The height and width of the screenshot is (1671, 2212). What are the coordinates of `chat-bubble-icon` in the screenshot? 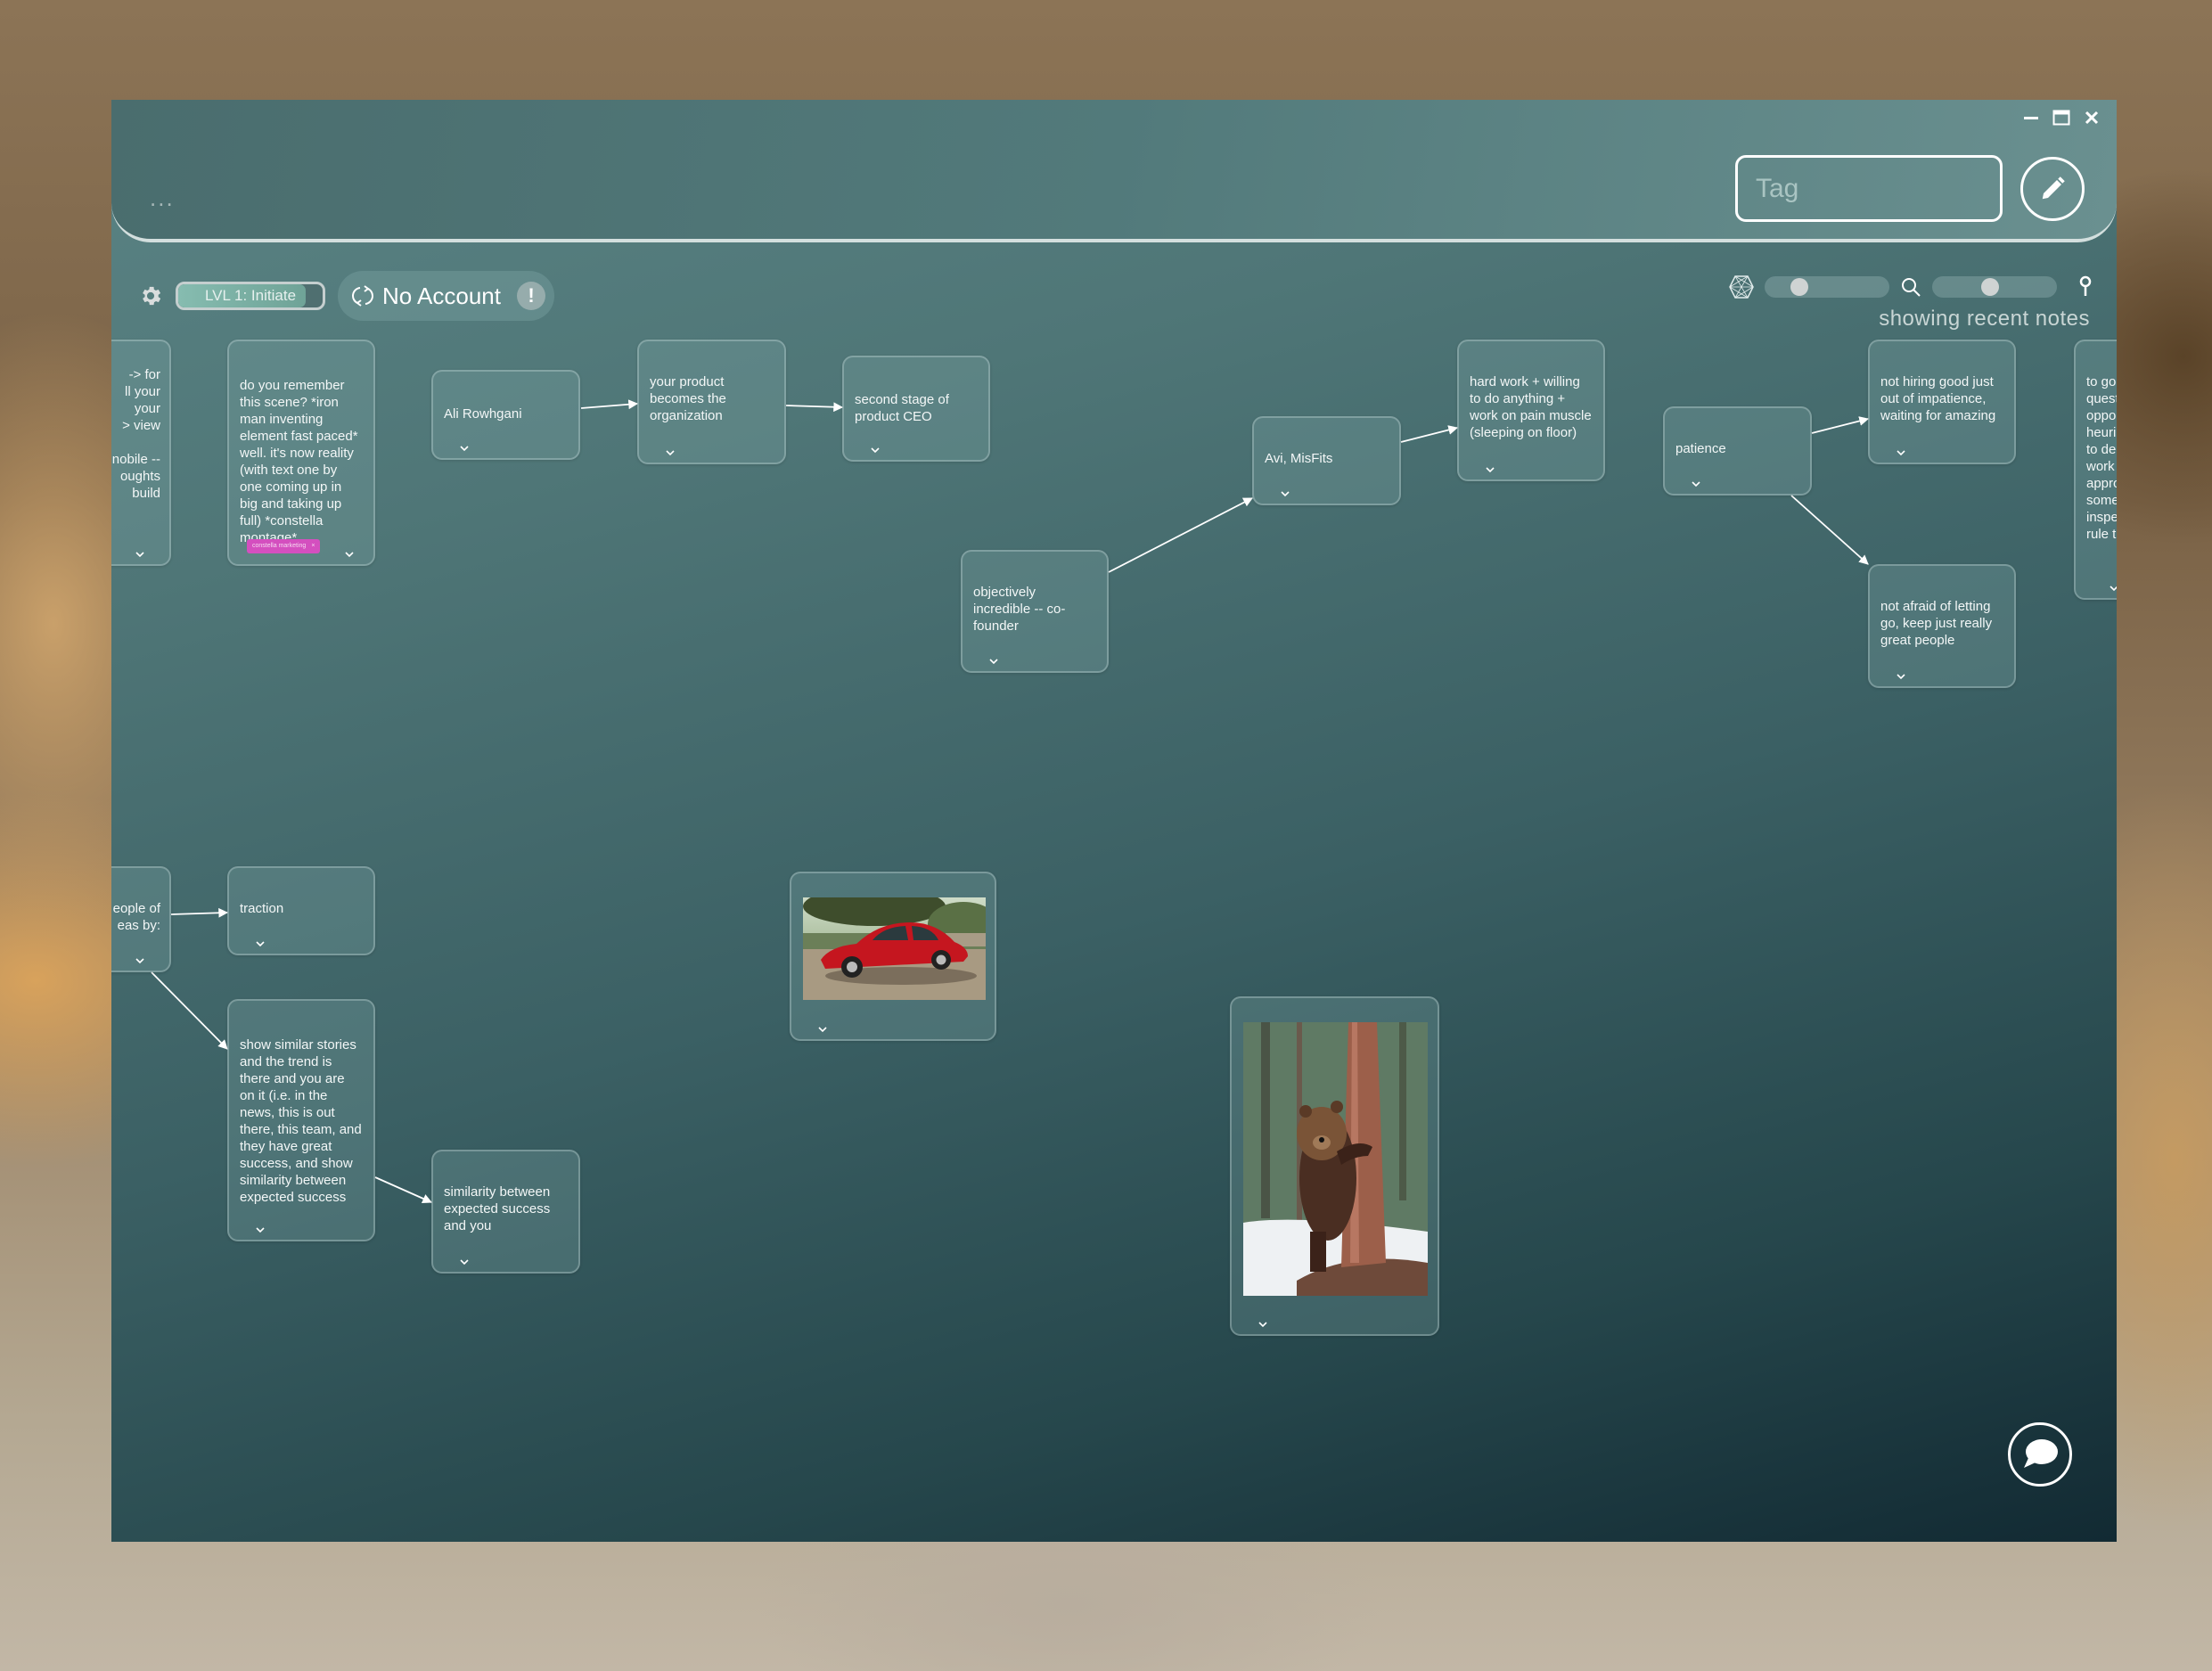 It's located at (2041, 1453).